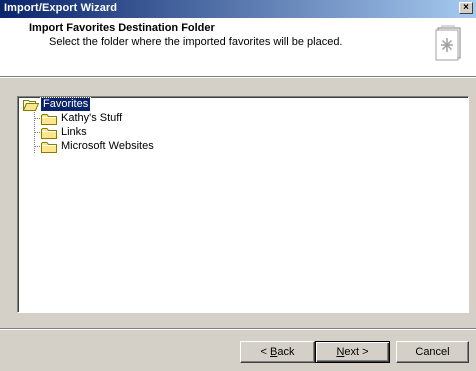  Describe the element at coordinates (432, 352) in the screenshot. I see `cancel-button: Cancel` at that location.